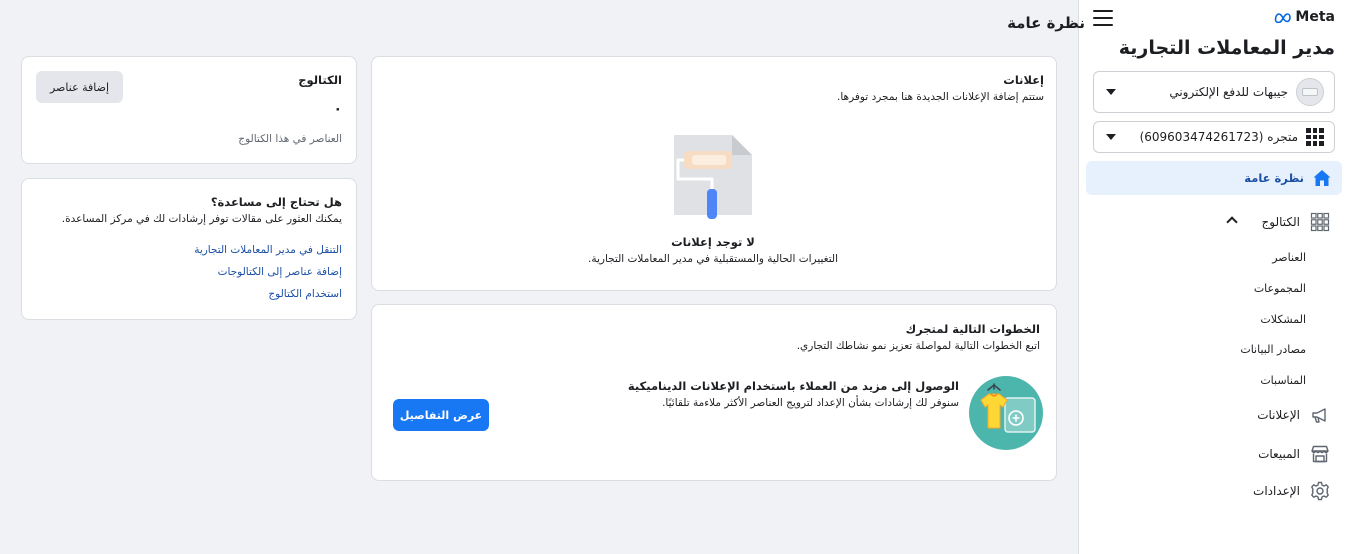 The width and height of the screenshot is (1366, 554). I want to click on nav-overview: نظرة عامة, so click(1214, 178).